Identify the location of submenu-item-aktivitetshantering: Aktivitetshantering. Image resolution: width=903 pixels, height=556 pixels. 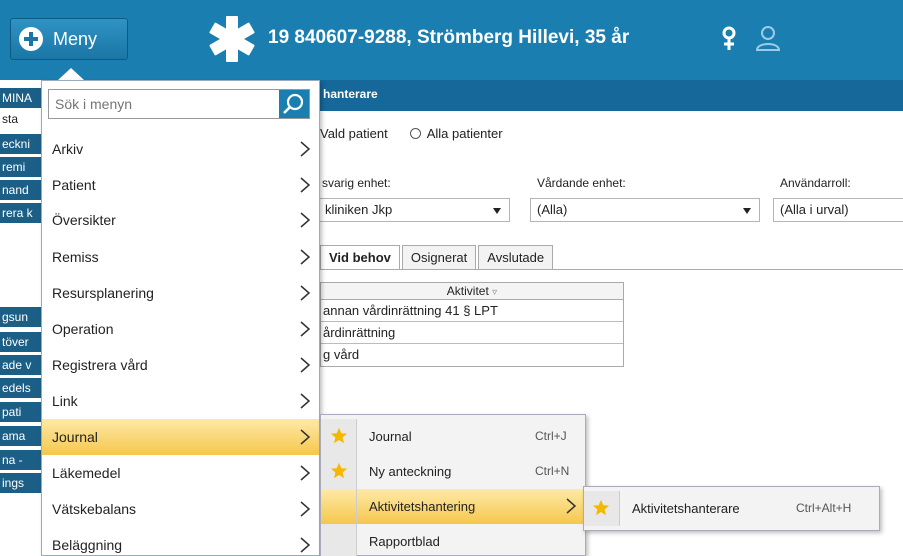
(453, 506).